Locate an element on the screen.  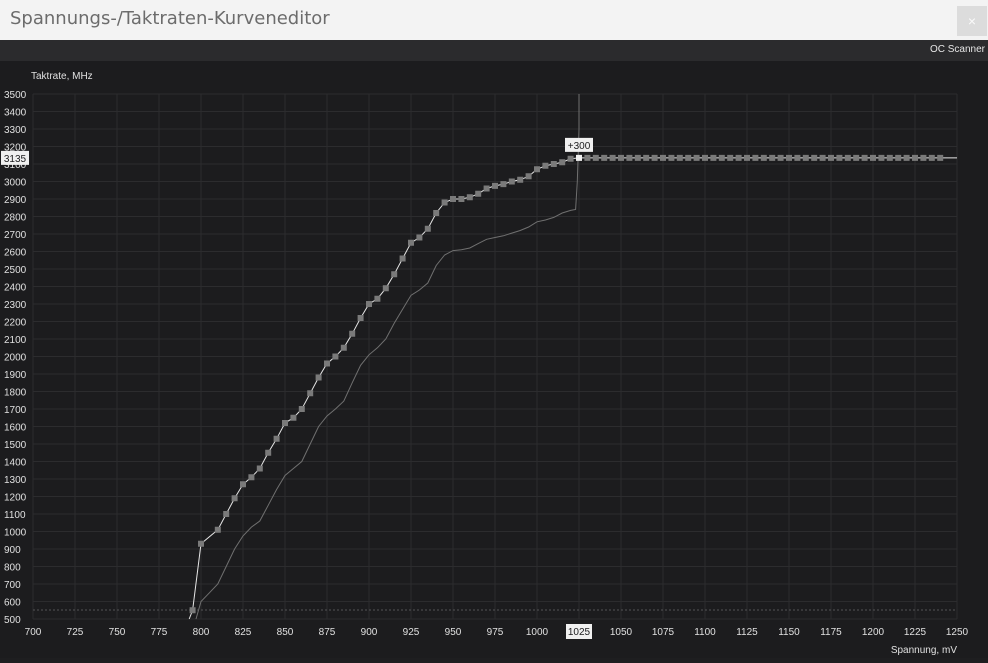
y-tick-label: 900 is located at coordinates (12, 550).